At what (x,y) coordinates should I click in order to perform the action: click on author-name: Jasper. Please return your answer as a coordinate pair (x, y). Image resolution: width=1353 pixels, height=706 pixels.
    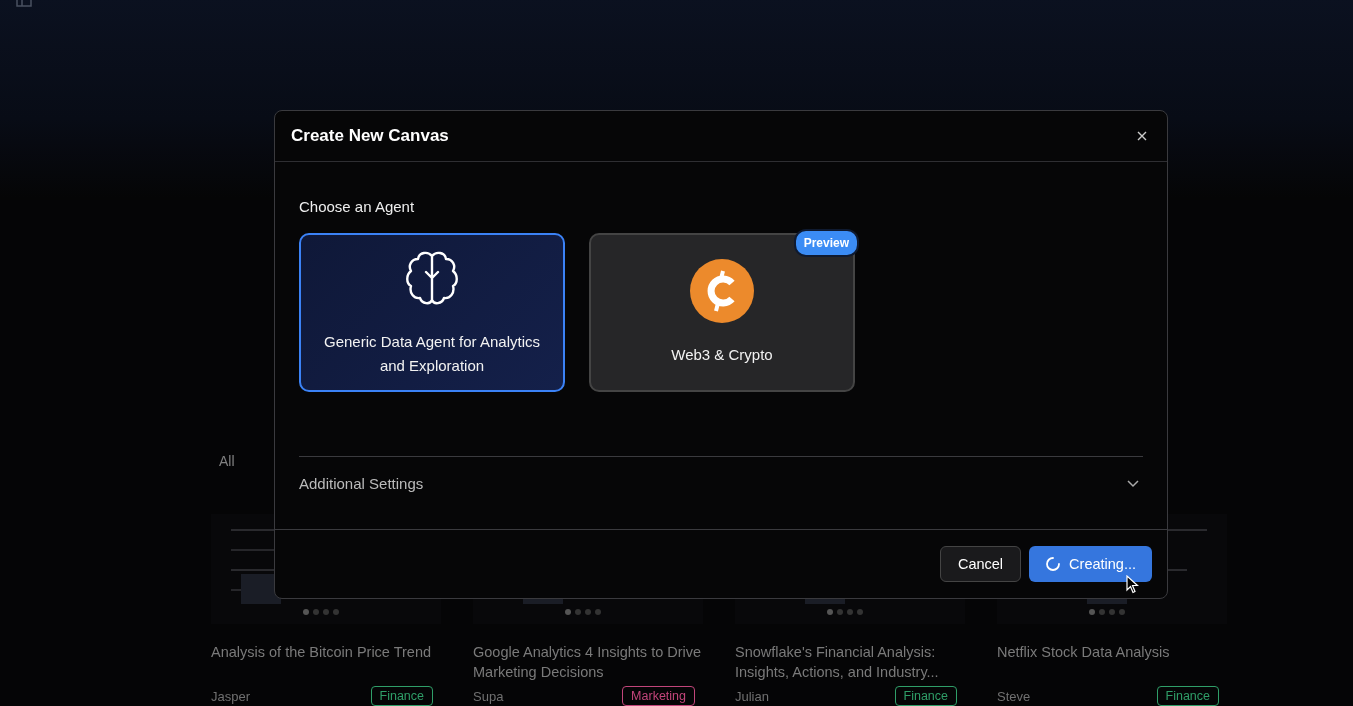
    Looking at the image, I should click on (231, 696).